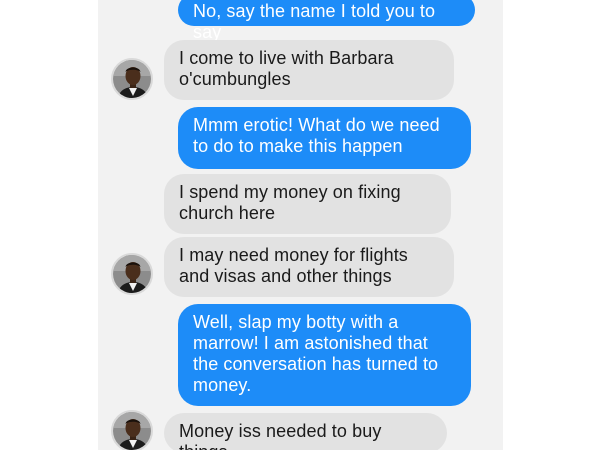  I want to click on message-bubble-outgoing: No, say the name I told you to say, so click(326, 21).